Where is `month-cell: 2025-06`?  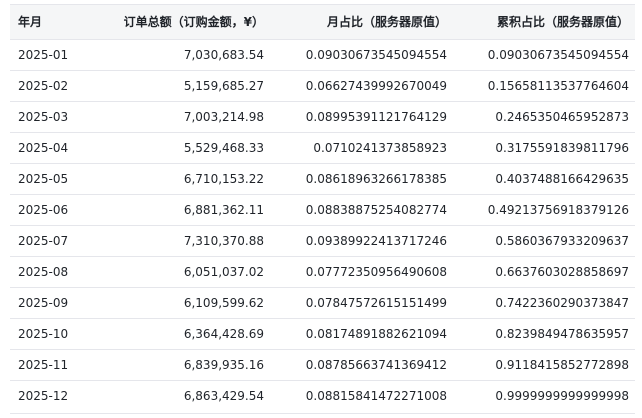
month-cell: 2025-06 is located at coordinates (55, 210).